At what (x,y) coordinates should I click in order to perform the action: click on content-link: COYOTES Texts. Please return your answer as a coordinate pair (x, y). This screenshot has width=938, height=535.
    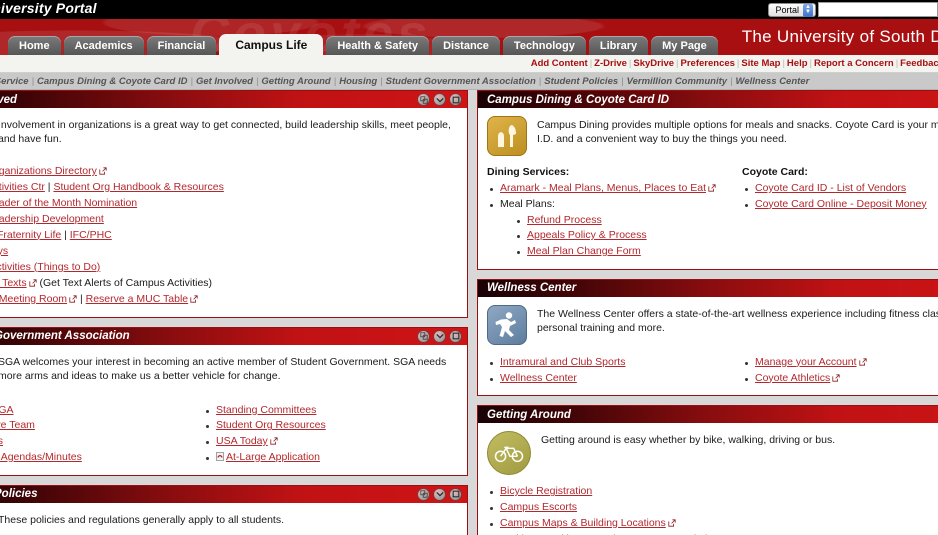
    Looking at the image, I should click on (13, 283).